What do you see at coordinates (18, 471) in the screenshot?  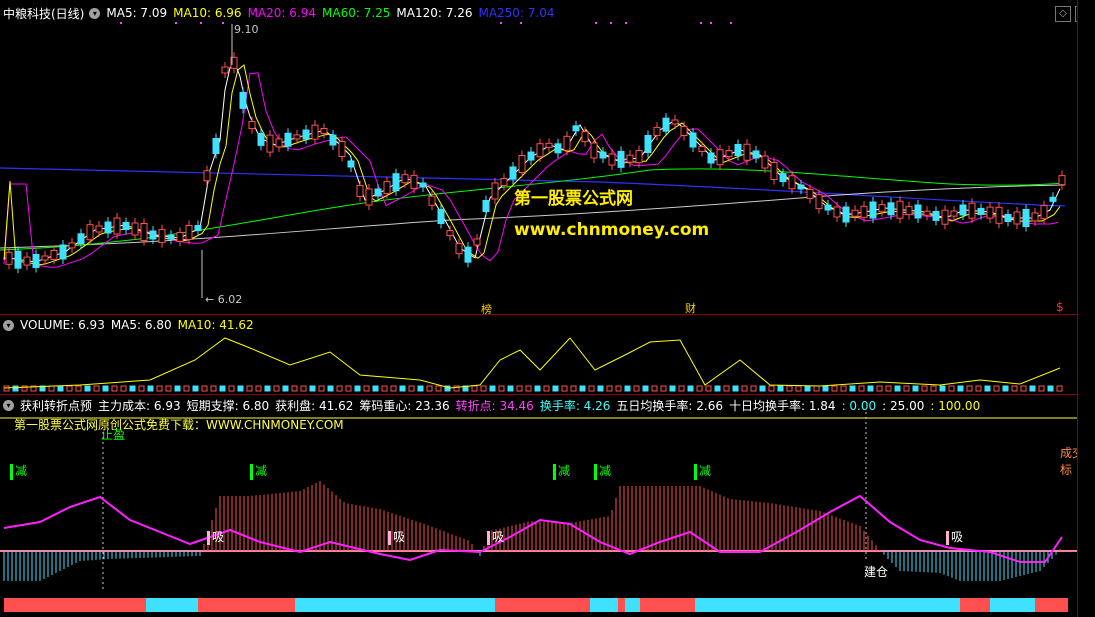 I see `reduce-signal-0: 减` at bounding box center [18, 471].